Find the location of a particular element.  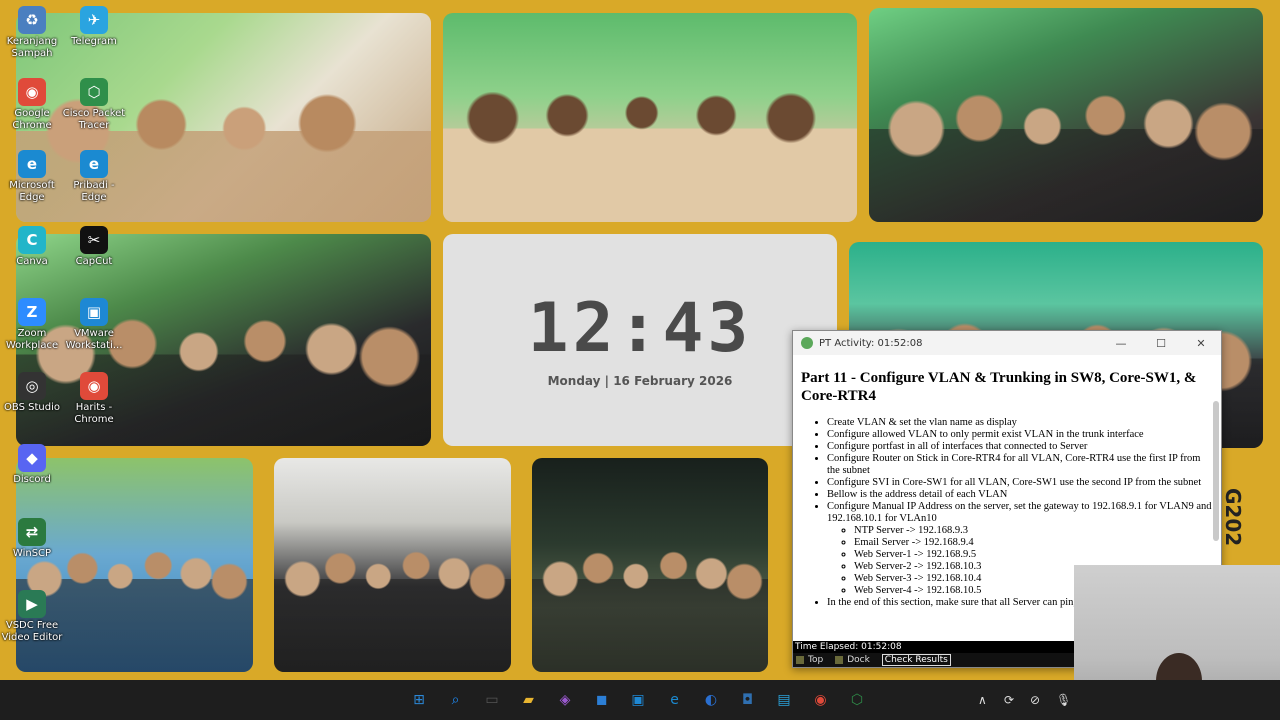

desktop-icon-label: Canva is located at coordinates (32, 261).